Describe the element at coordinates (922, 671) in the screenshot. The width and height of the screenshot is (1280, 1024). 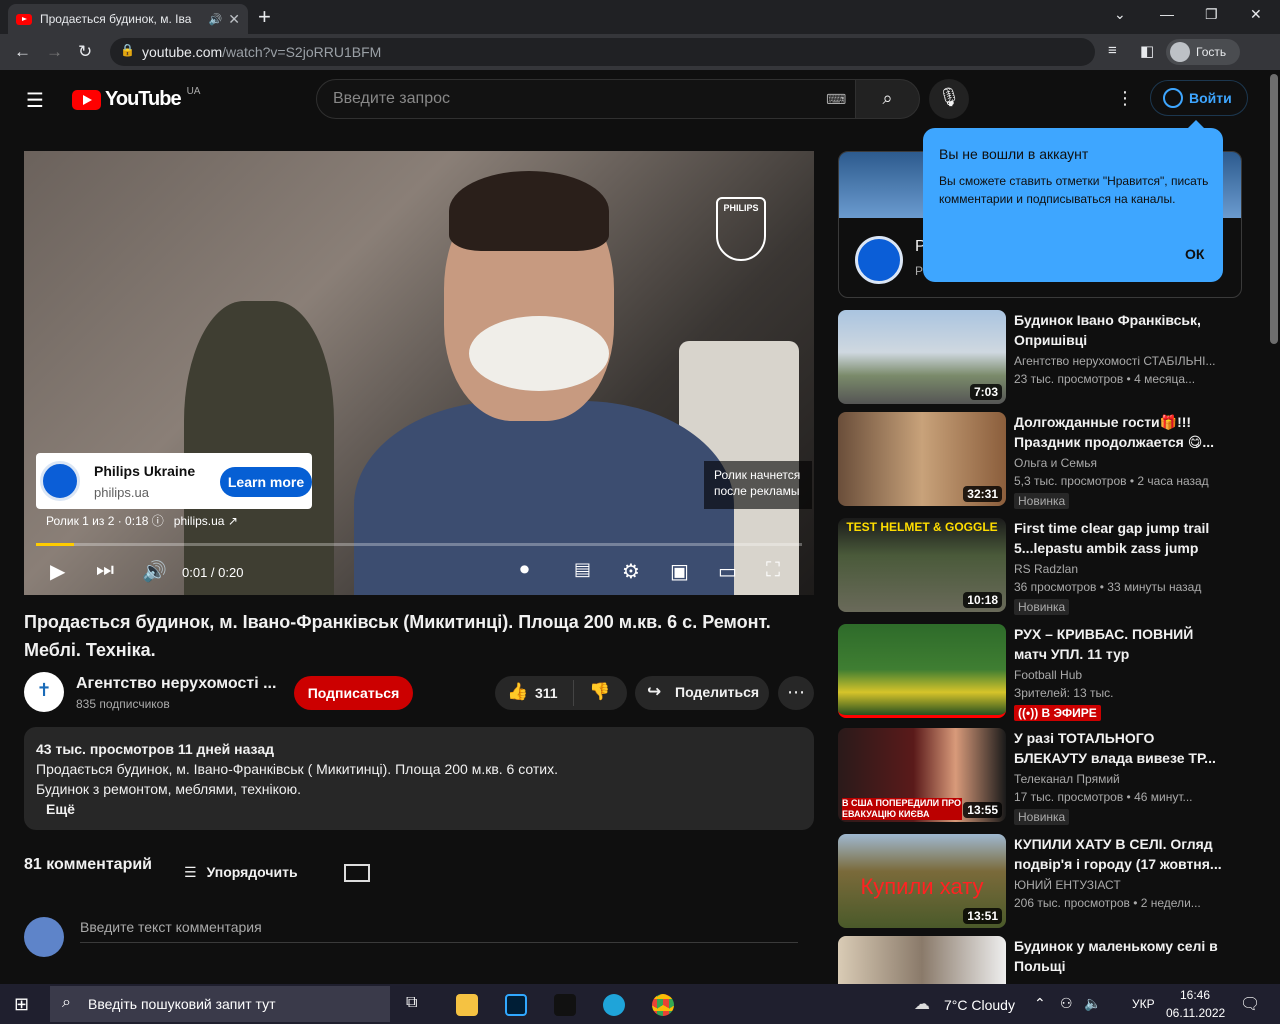
I see `video-thumbnail` at that location.